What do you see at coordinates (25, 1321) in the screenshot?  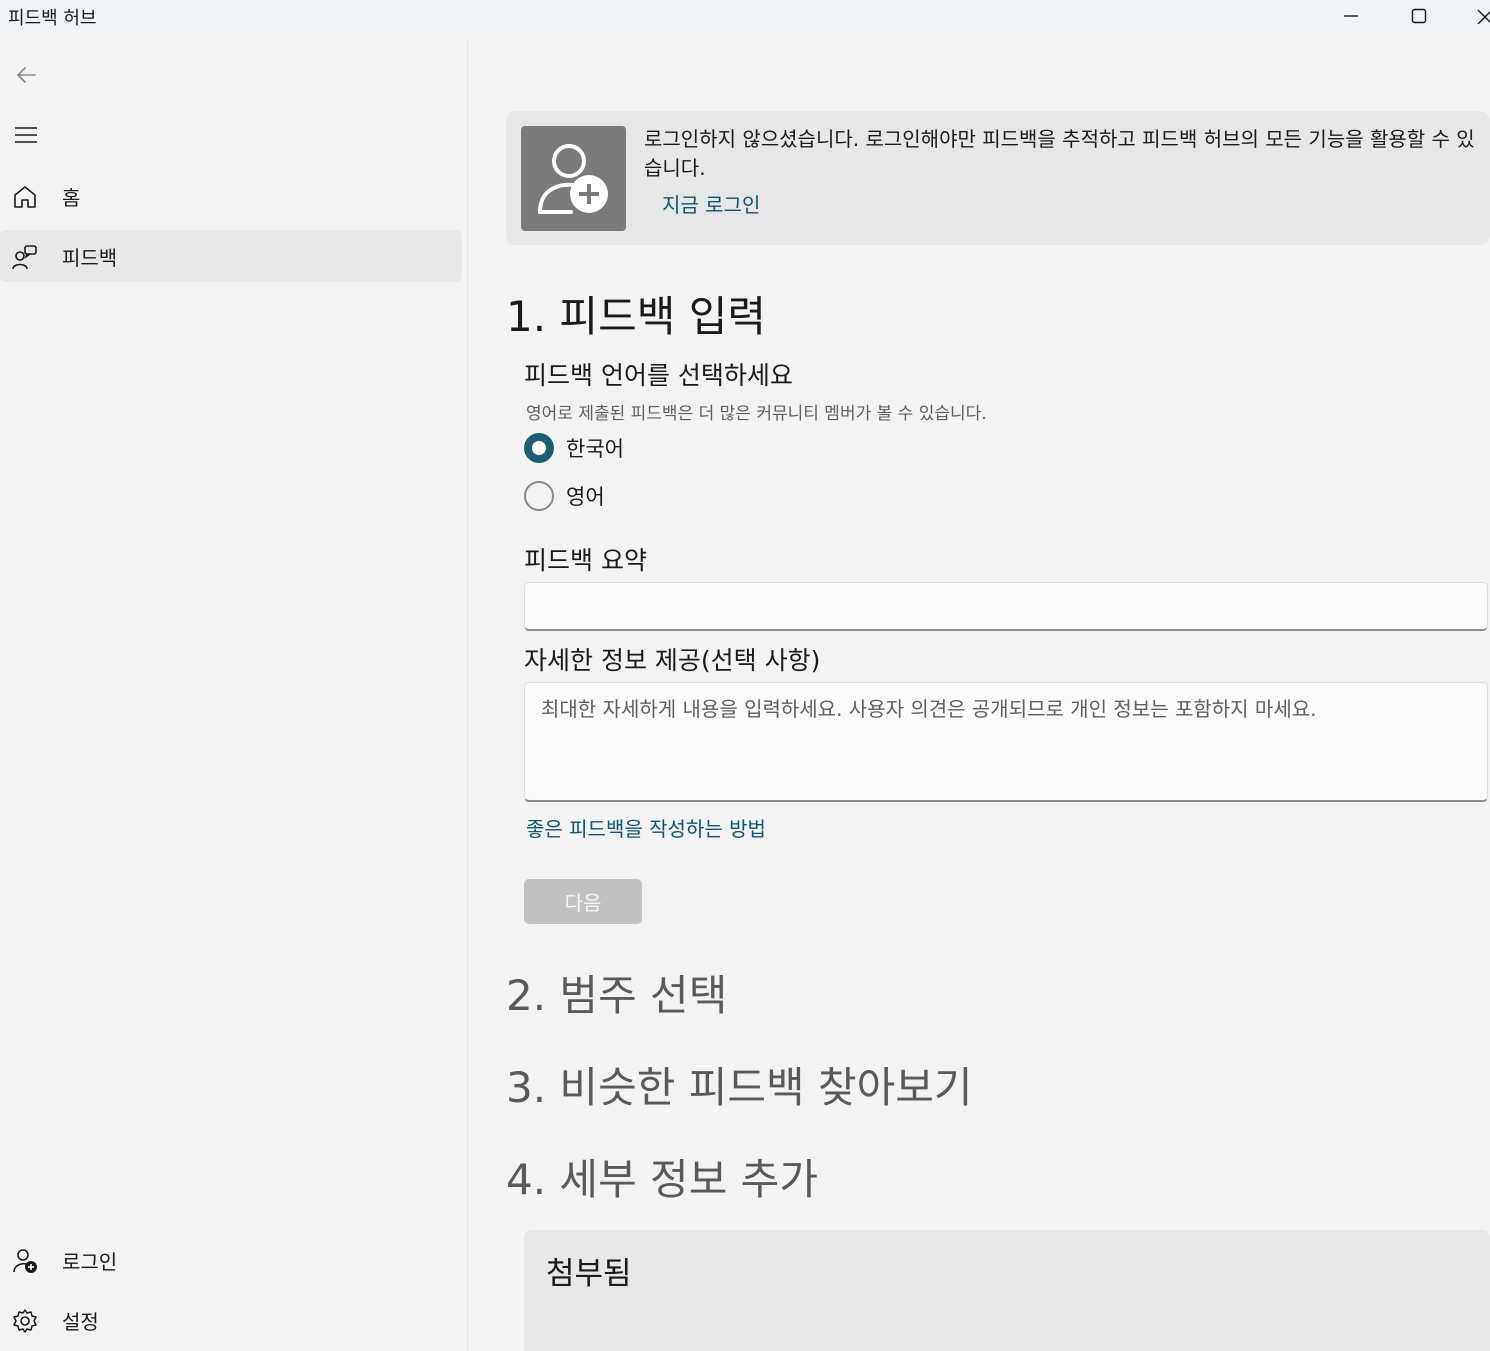 I see `gear-icon` at bounding box center [25, 1321].